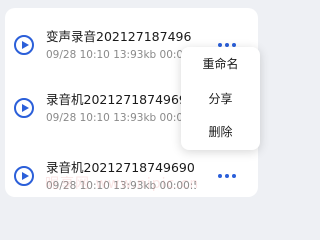 The width and height of the screenshot is (320, 240). Describe the element at coordinates (220, 64) in the screenshot. I see `rename-menu-item: 重命名` at that location.